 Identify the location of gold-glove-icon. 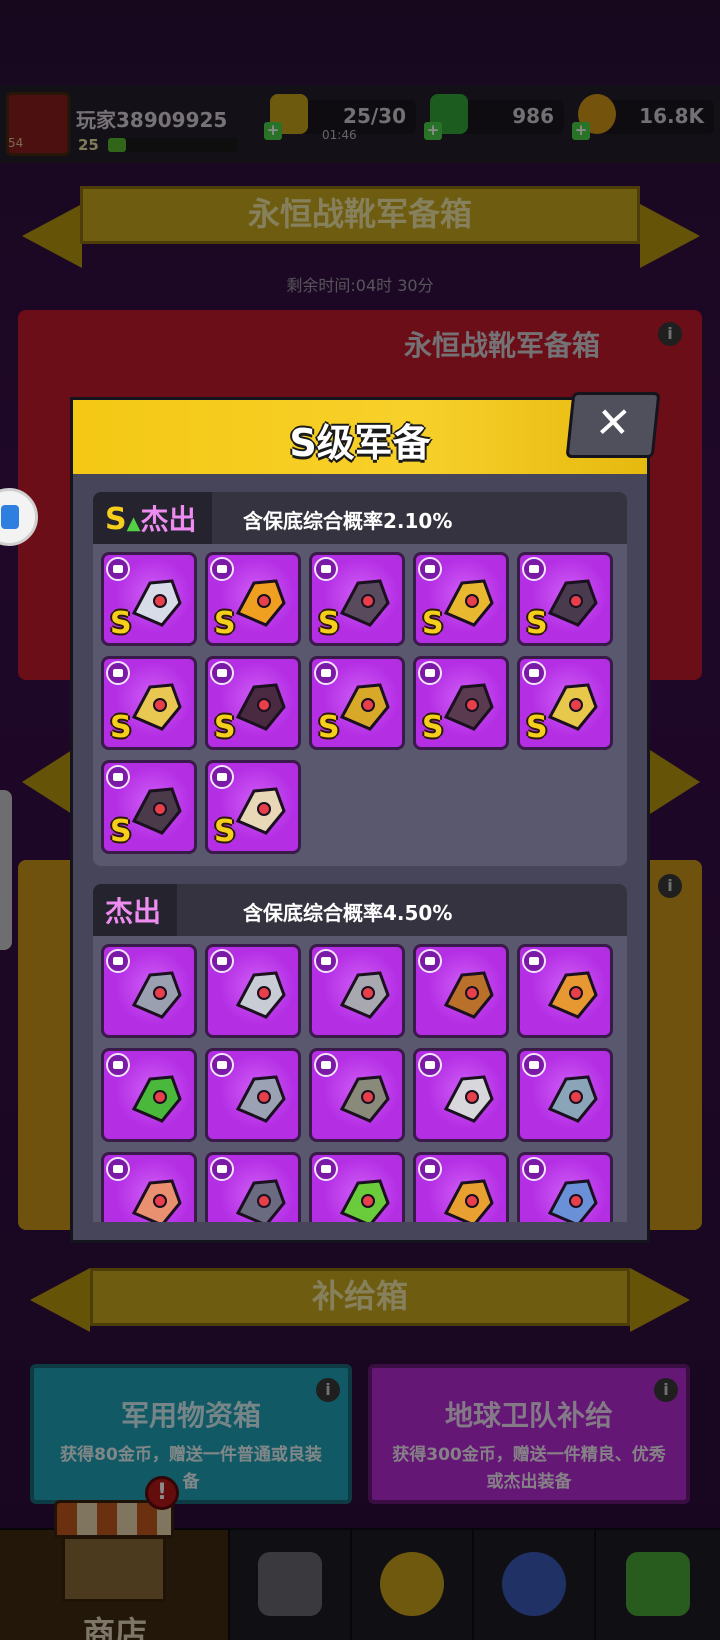
(572, 706).